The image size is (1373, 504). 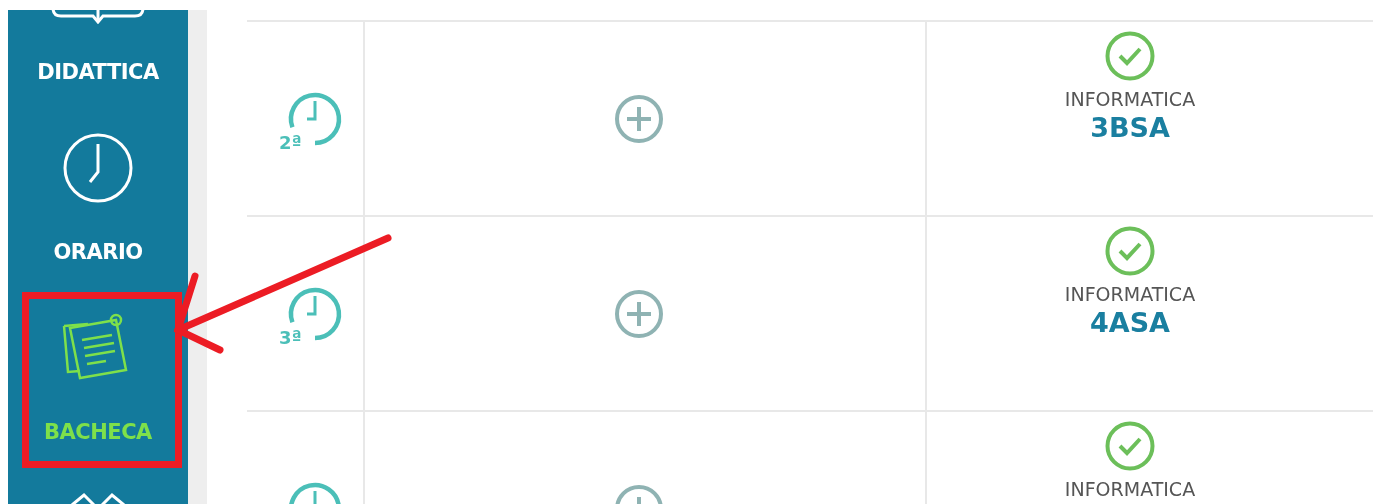 I want to click on hour-label: 3ª, so click(x=290, y=337).